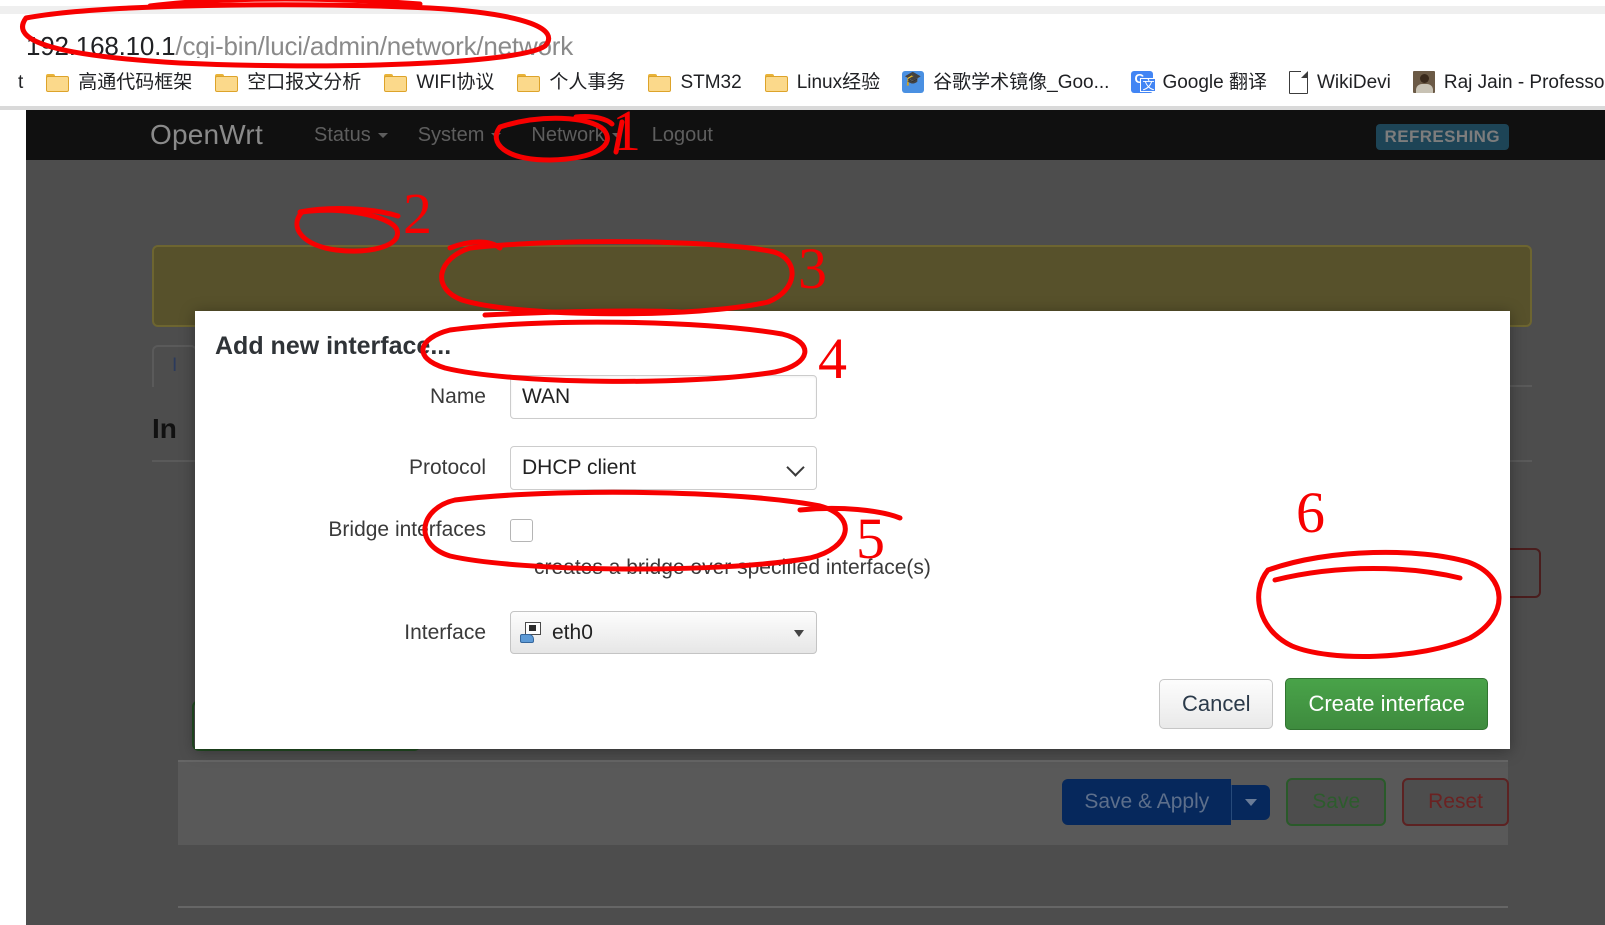 This screenshot has height=925, width=1605. What do you see at coordinates (838, 82) in the screenshot?
I see `bookmark-label: Linux经验` at bounding box center [838, 82].